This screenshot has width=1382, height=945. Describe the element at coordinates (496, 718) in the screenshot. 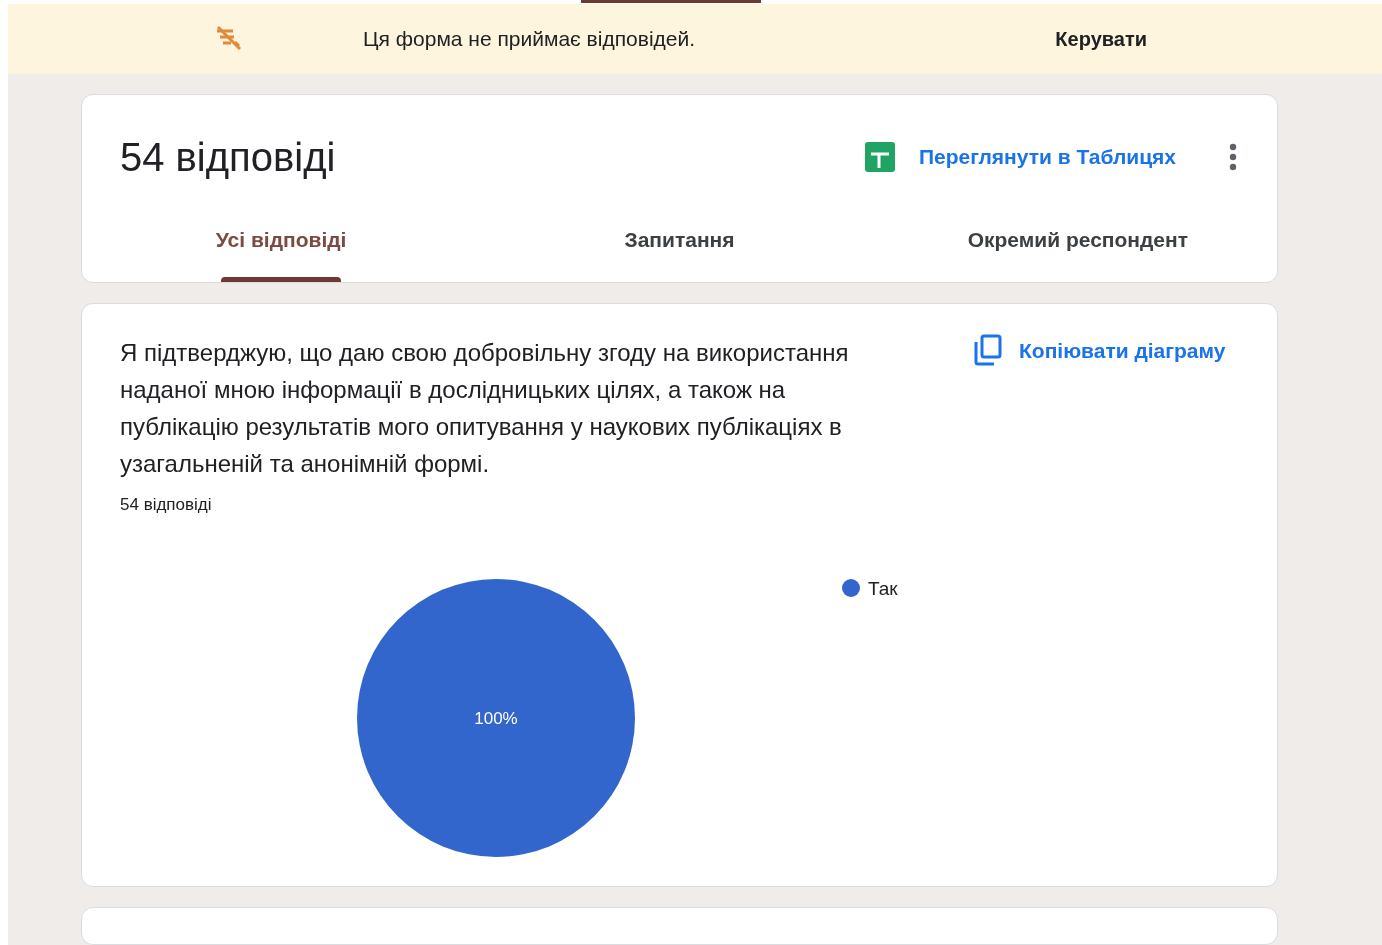

I see `data-label: 100%` at that location.